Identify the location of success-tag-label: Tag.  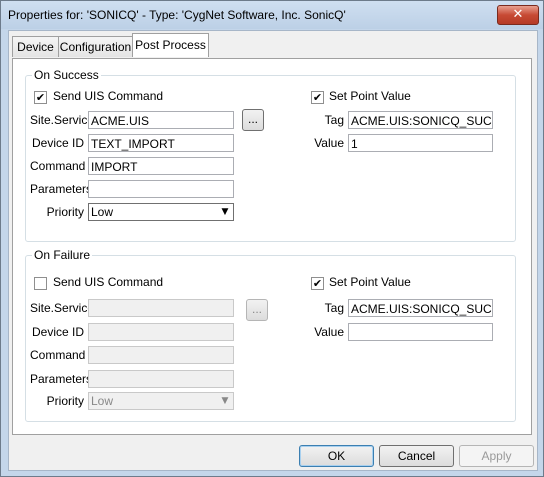
(334, 120).